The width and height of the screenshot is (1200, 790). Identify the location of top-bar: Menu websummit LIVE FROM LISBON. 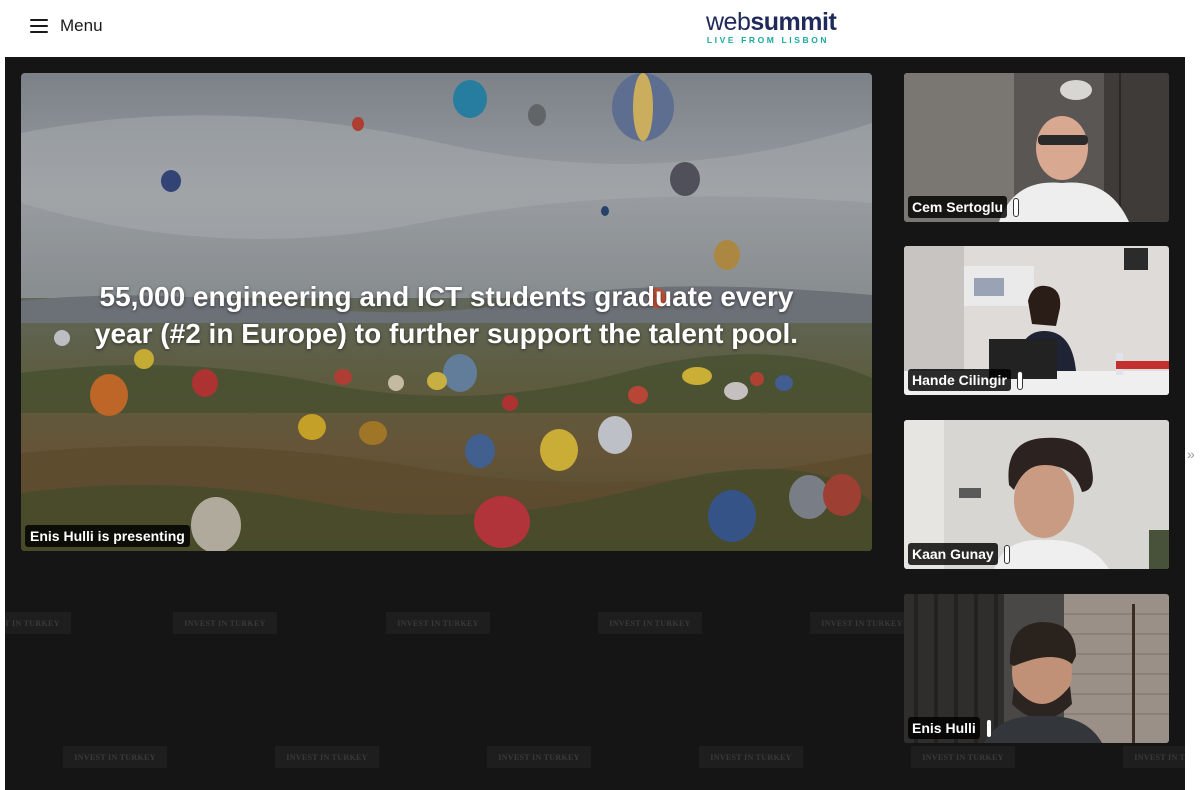
(600, 28).